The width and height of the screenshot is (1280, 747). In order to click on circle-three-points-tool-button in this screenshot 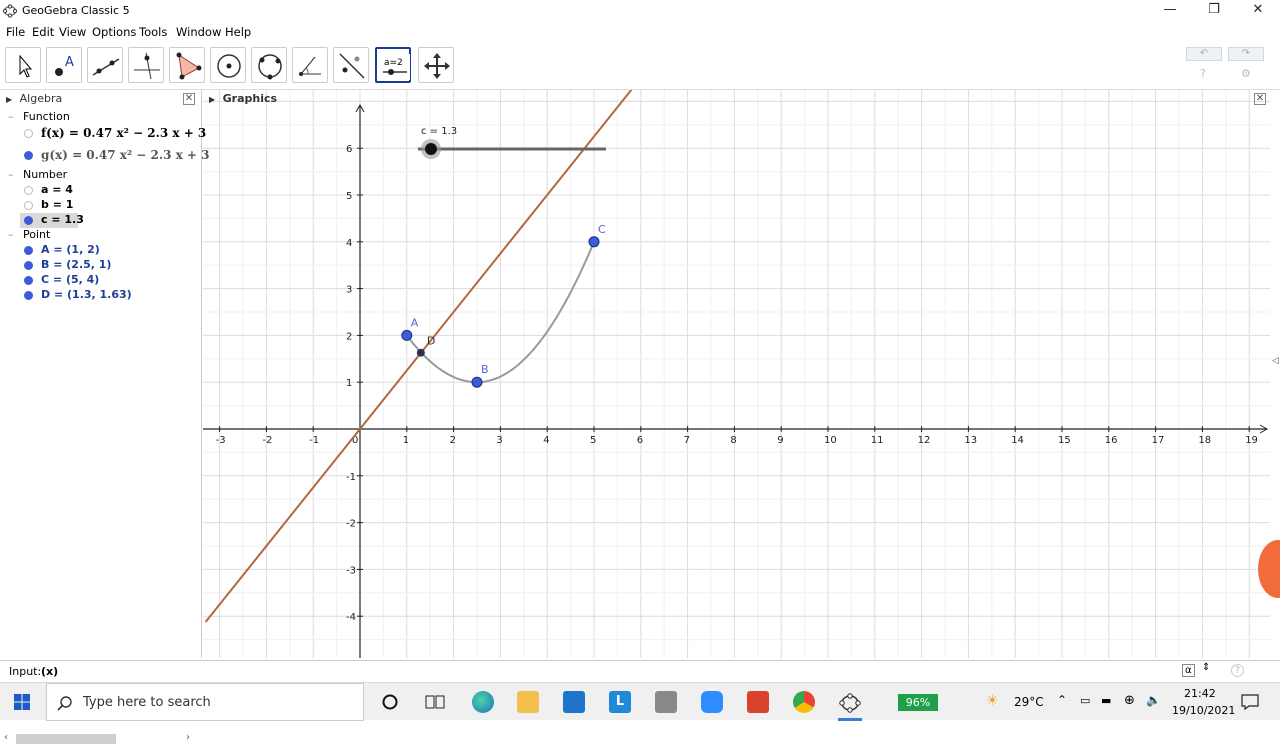, I will do `click(269, 65)`.